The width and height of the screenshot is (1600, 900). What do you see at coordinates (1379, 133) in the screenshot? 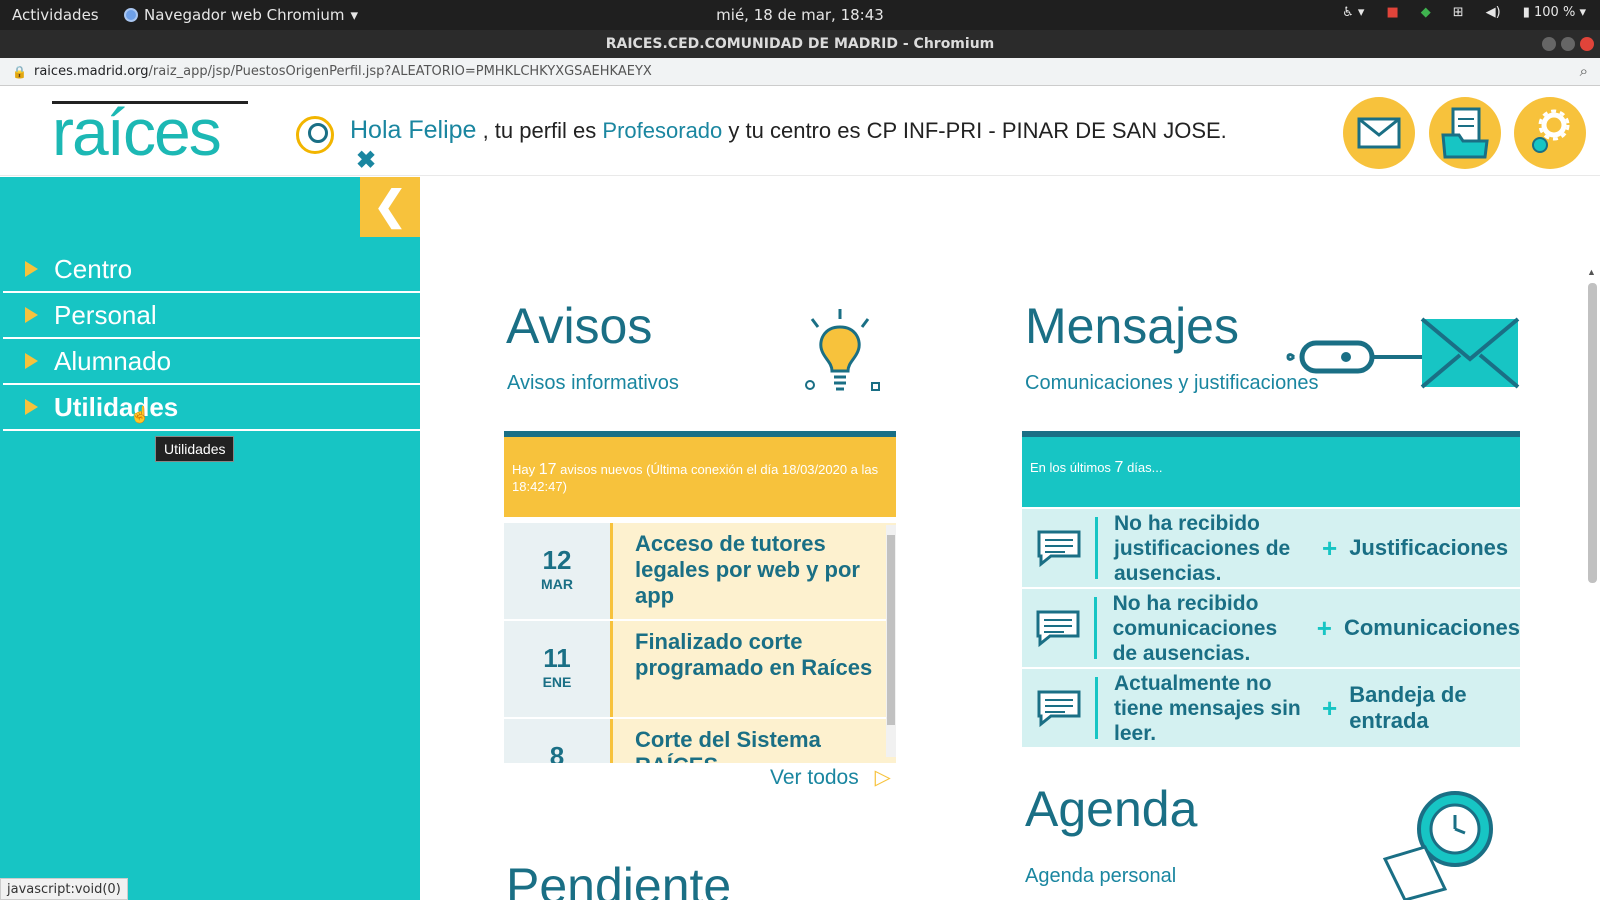
I see `mail-button` at bounding box center [1379, 133].